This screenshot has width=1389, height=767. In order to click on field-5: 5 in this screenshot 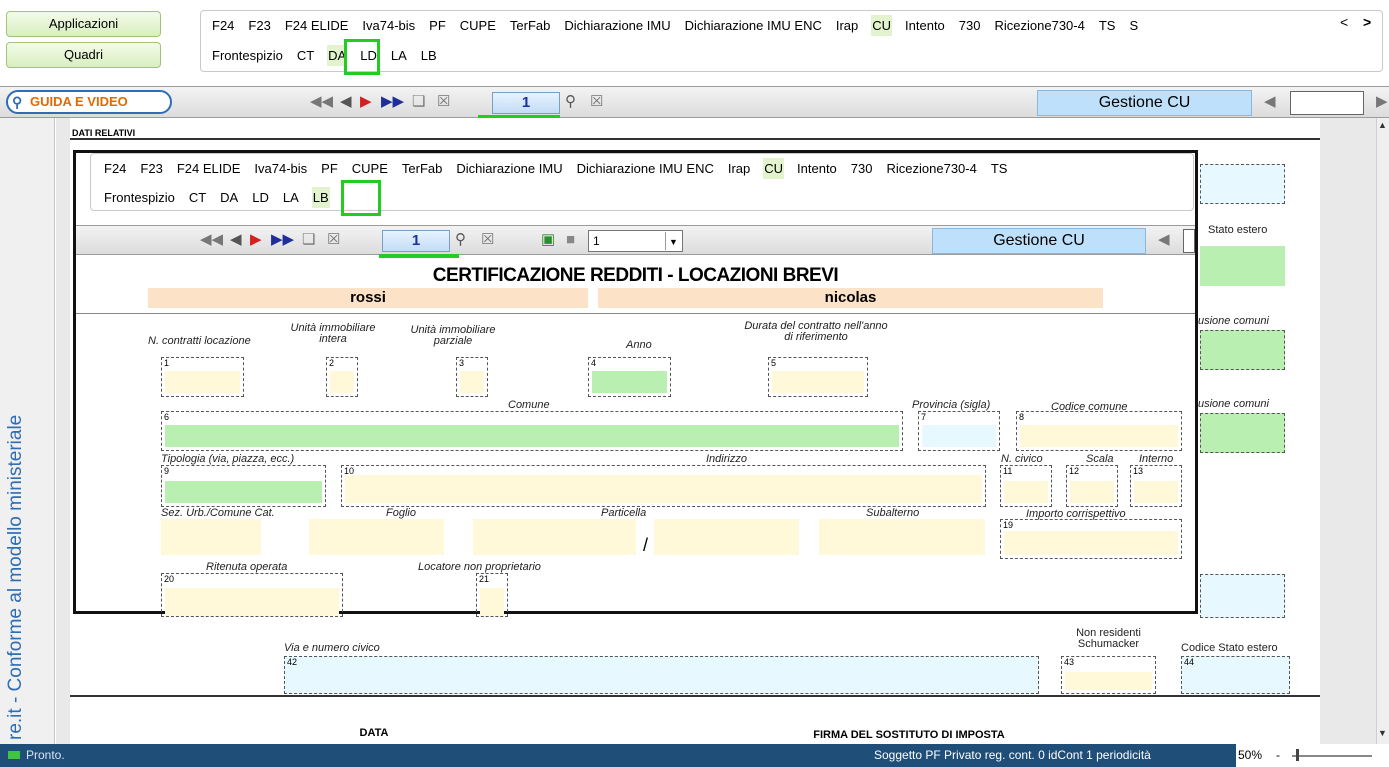, I will do `click(818, 377)`.